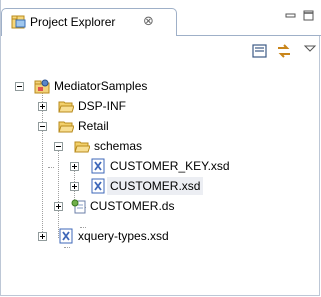 The height and width of the screenshot is (297, 321). I want to click on tree-item-label: schemas, so click(118, 146).